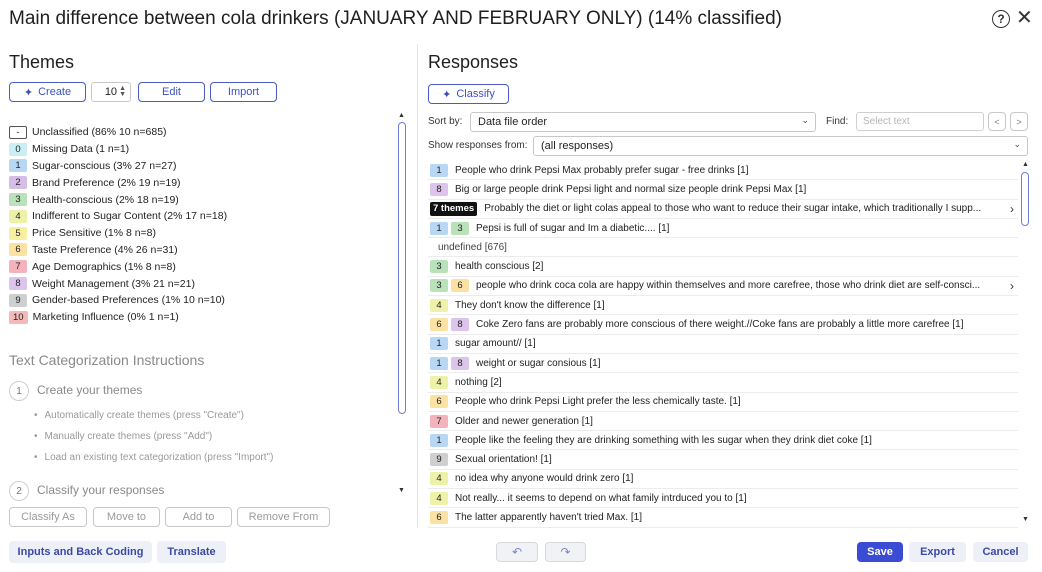  Describe the element at coordinates (19, 391) in the screenshot. I see `step-1-number: 1` at that location.